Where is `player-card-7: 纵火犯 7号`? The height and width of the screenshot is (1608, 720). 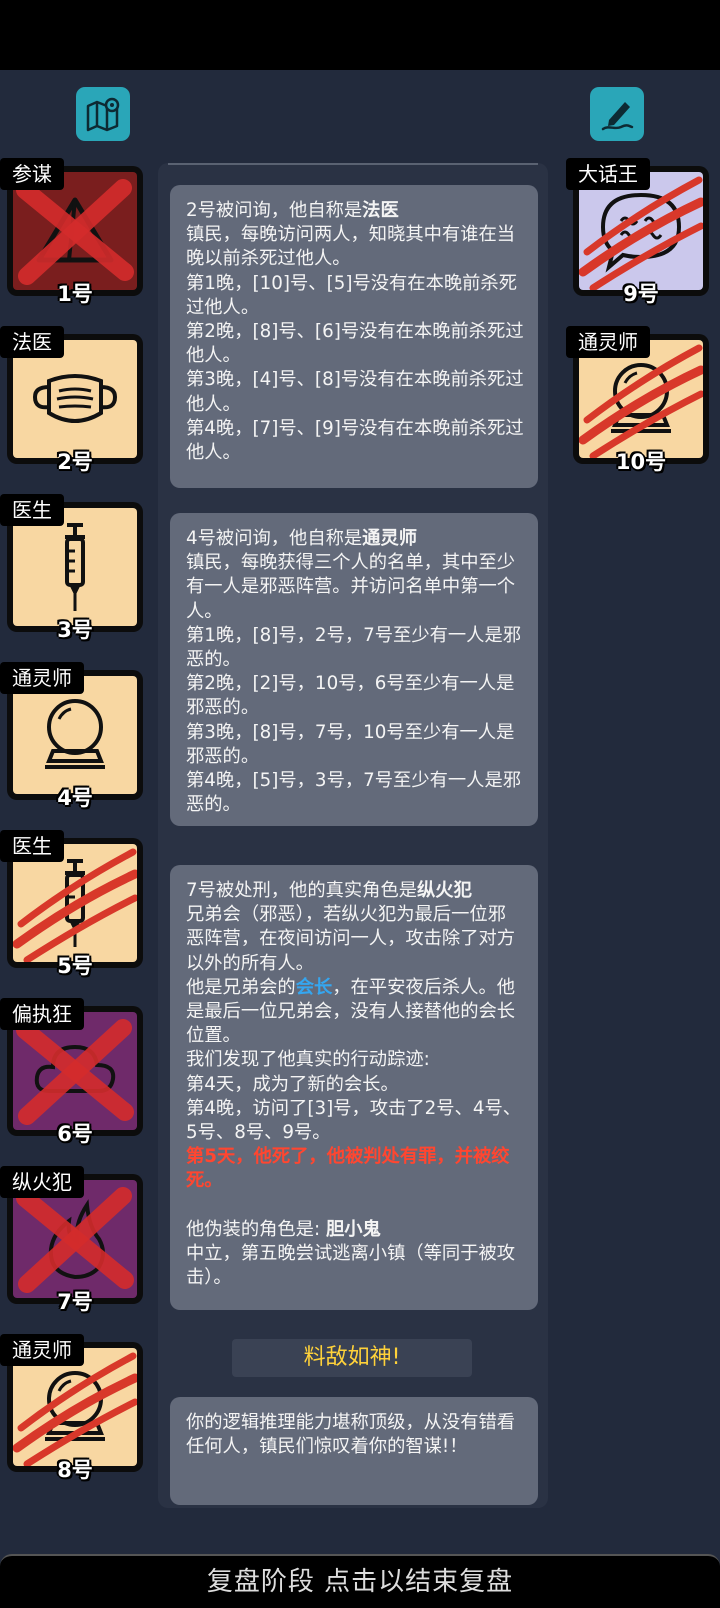 player-card-7: 纵火犯 7号 is located at coordinates (71, 1240).